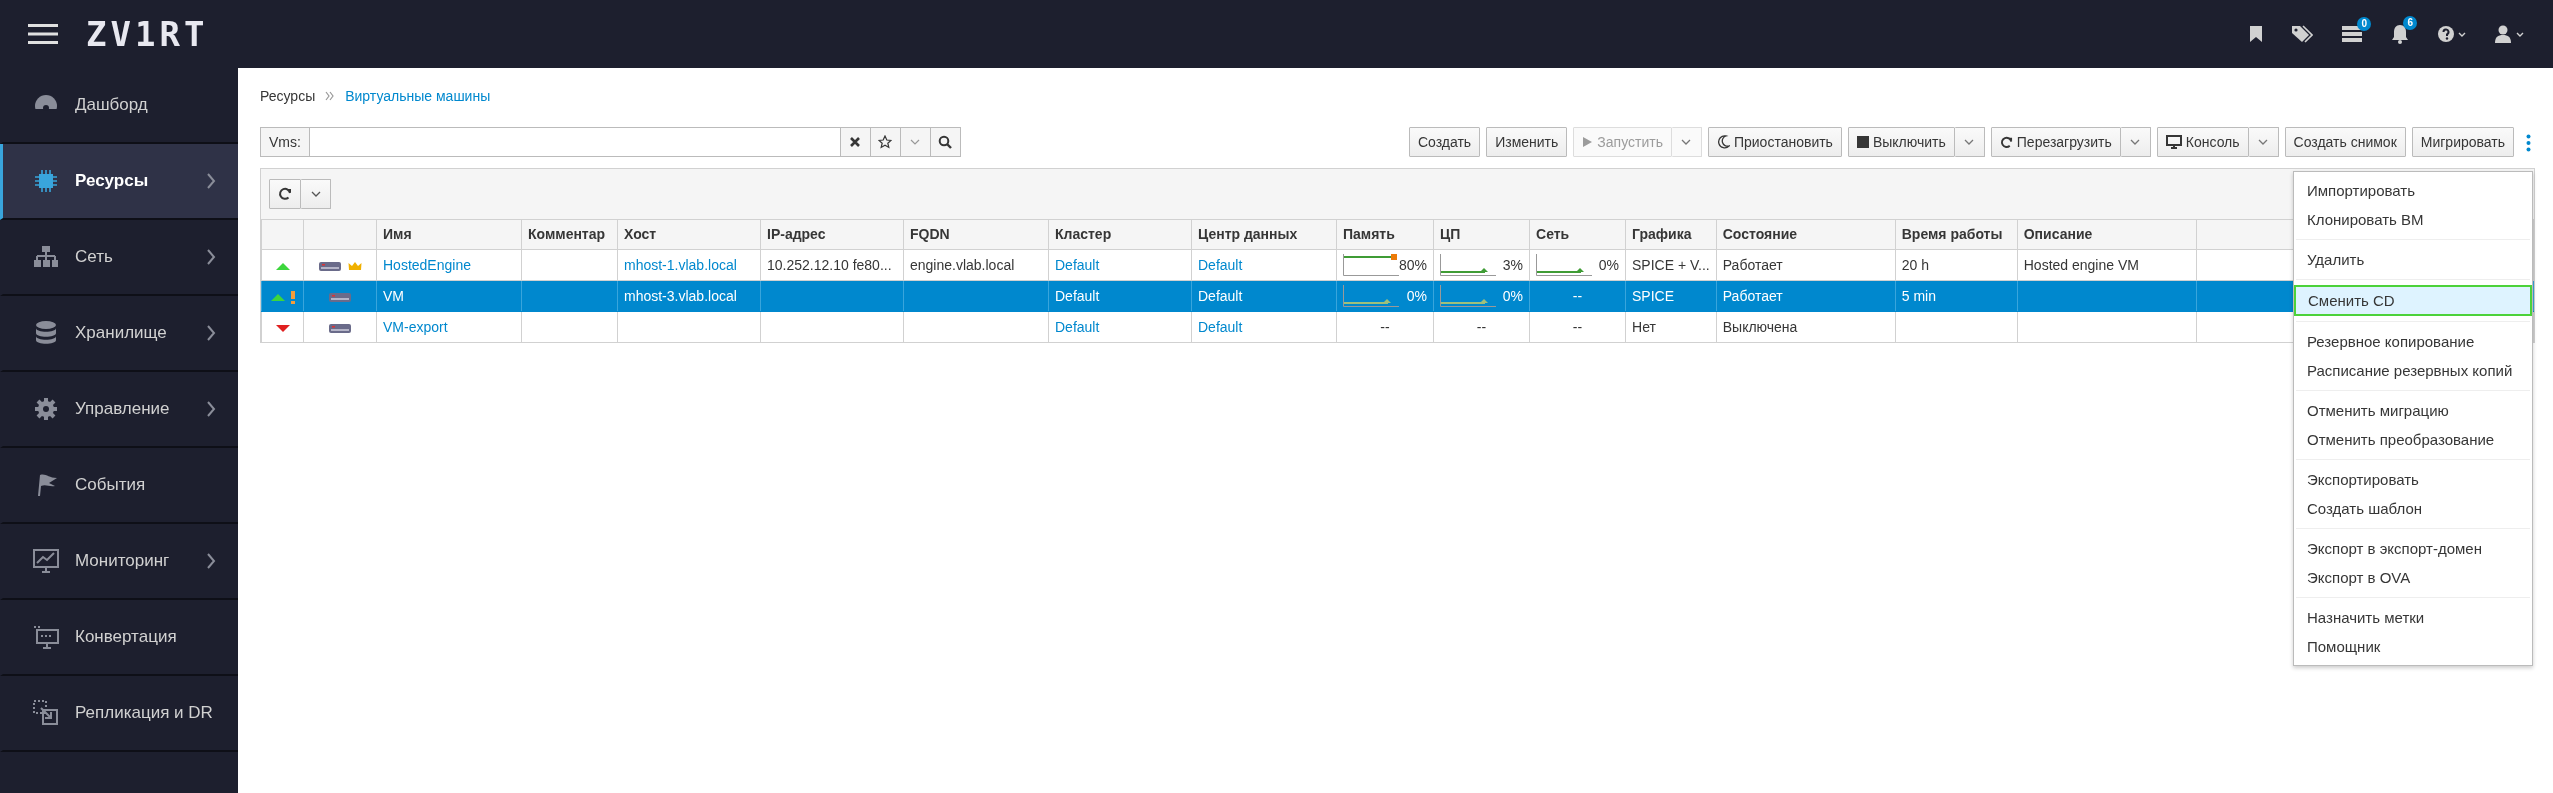 The height and width of the screenshot is (793, 2553). I want to click on column-header: Сеть, so click(1577, 234).